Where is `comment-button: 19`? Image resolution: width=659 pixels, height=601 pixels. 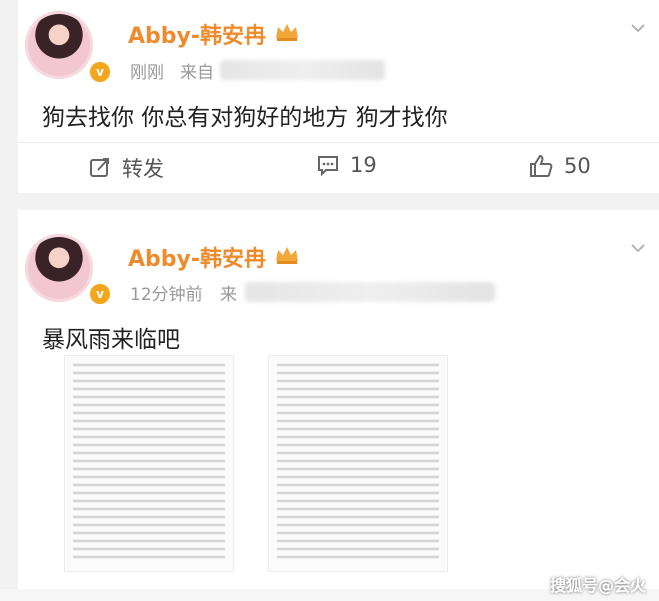
comment-button: 19 is located at coordinates (346, 165).